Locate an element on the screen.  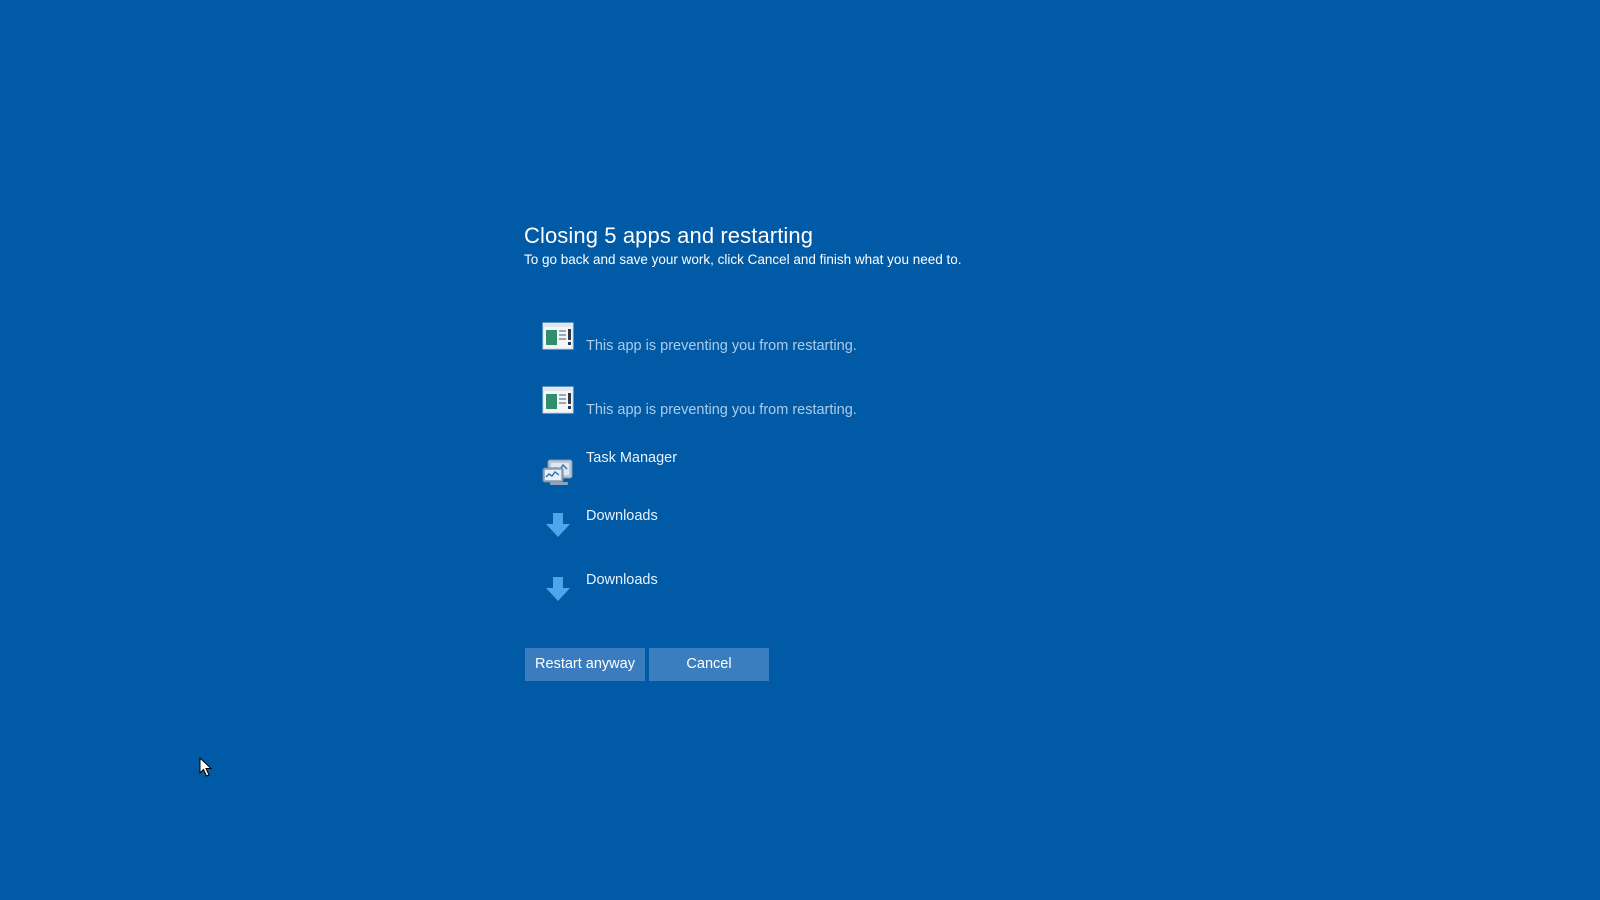
list-item: Task Manager is located at coordinates (802, 468).